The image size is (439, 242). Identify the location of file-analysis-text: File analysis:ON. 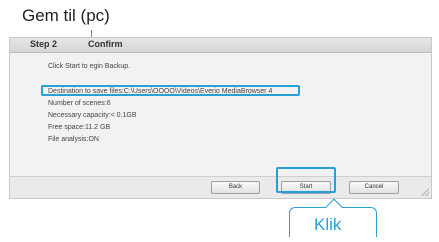
(73, 139).